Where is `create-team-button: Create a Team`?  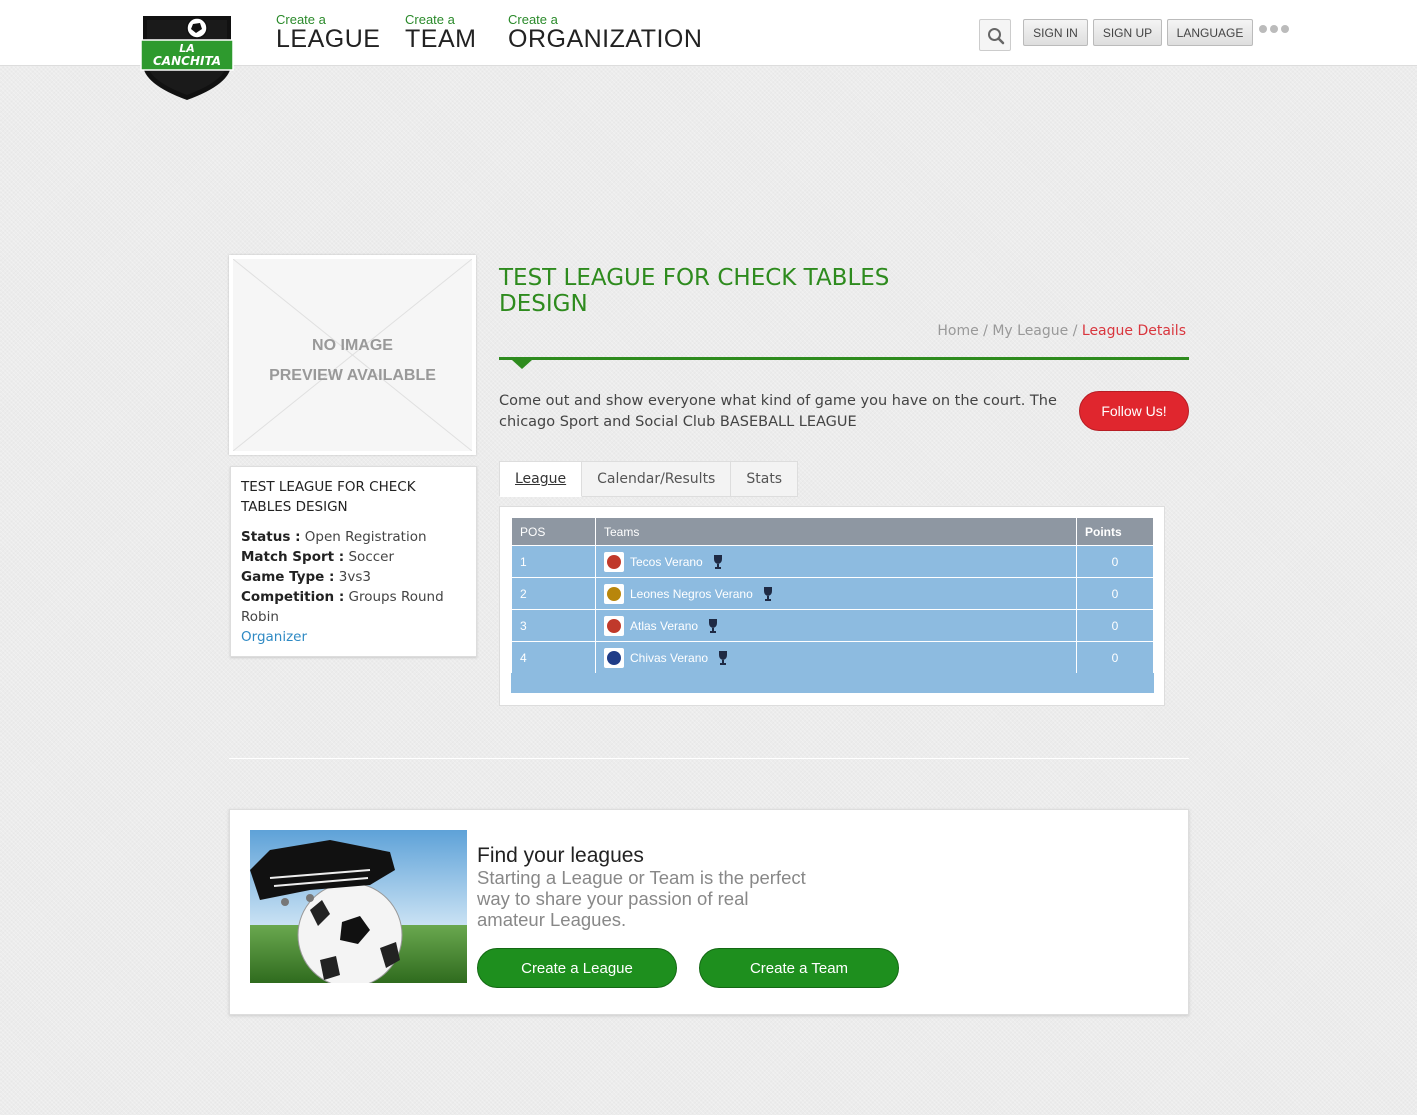
create-team-button: Create a Team is located at coordinates (799, 968).